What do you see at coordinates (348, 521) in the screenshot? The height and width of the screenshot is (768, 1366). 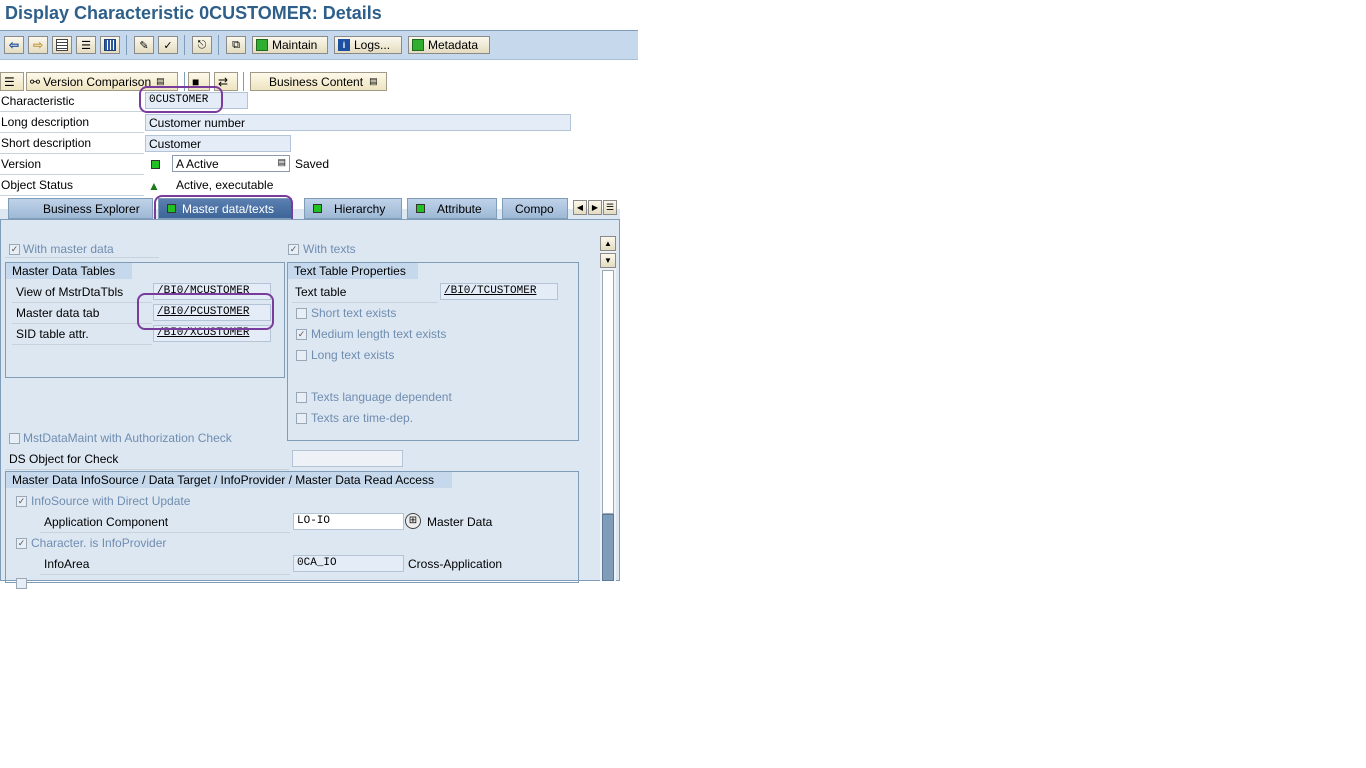 I see `application-component-field: LO-IO` at bounding box center [348, 521].